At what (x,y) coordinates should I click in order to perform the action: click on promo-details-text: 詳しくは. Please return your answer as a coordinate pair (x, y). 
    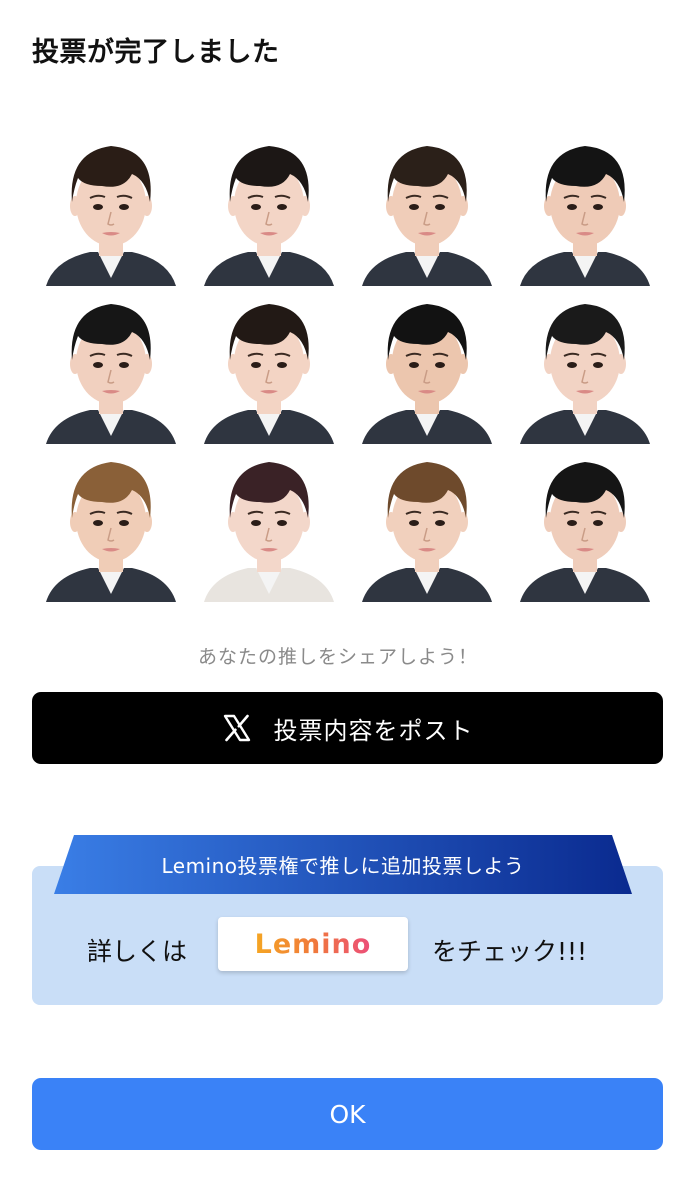
    Looking at the image, I should click on (137, 951).